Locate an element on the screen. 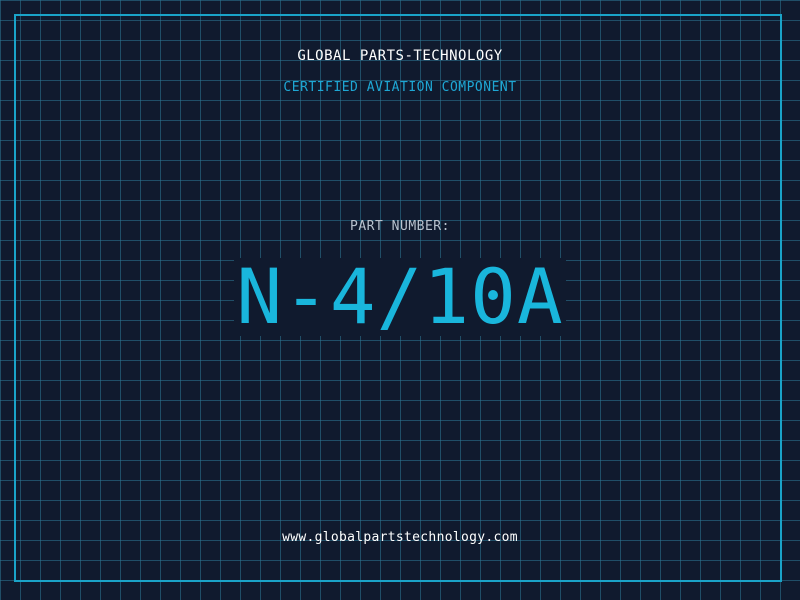 This screenshot has width=800, height=600. company-name: GLOBAL PARTS-TECHNOLOGY is located at coordinates (400, 56).